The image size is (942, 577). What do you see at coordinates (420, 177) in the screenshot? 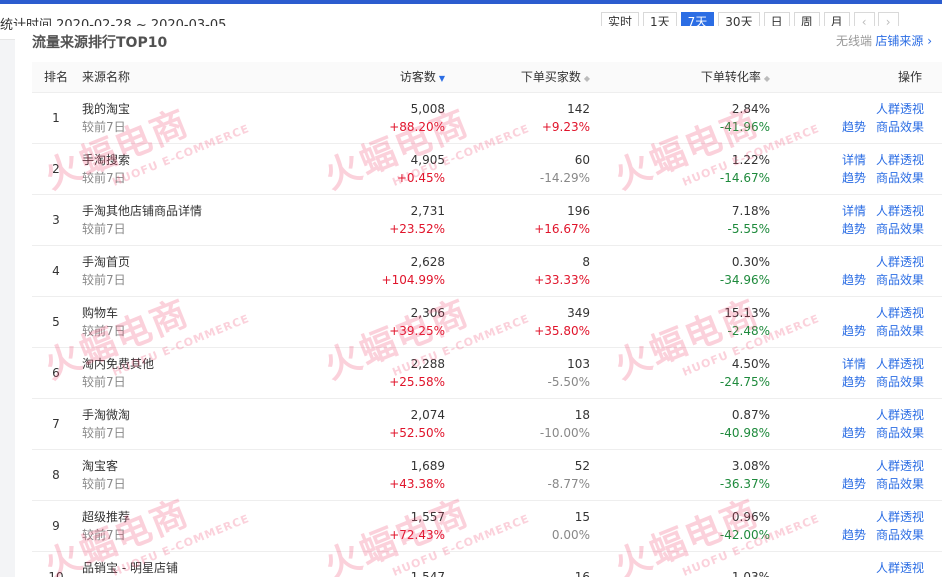
I see `visitors-delta: +0.45%` at bounding box center [420, 177].